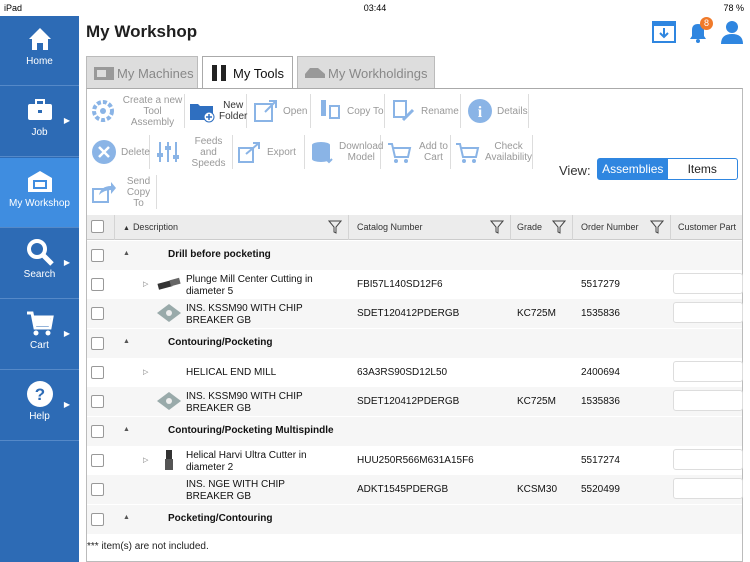 The height and width of the screenshot is (562, 750). I want to click on share-icon, so click(104, 192).